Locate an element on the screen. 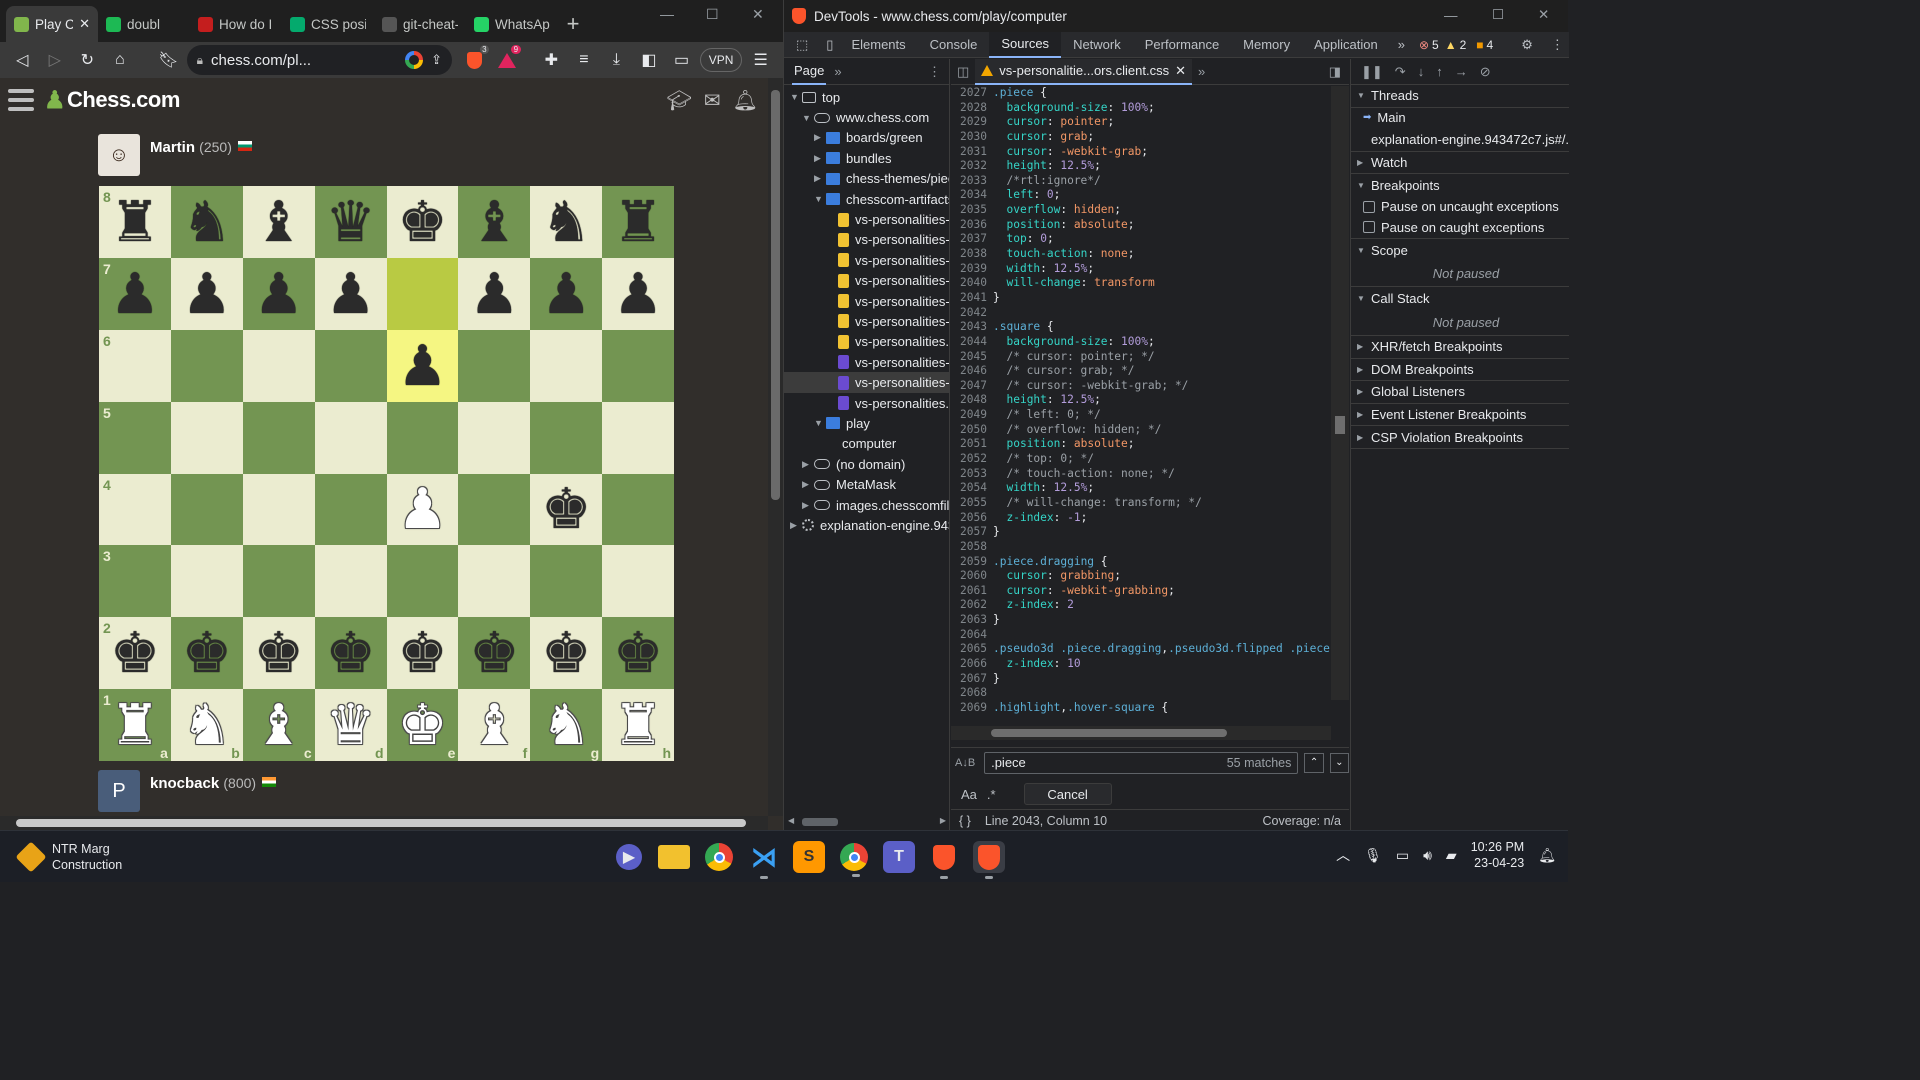  tab-page: Page is located at coordinates (809, 72).